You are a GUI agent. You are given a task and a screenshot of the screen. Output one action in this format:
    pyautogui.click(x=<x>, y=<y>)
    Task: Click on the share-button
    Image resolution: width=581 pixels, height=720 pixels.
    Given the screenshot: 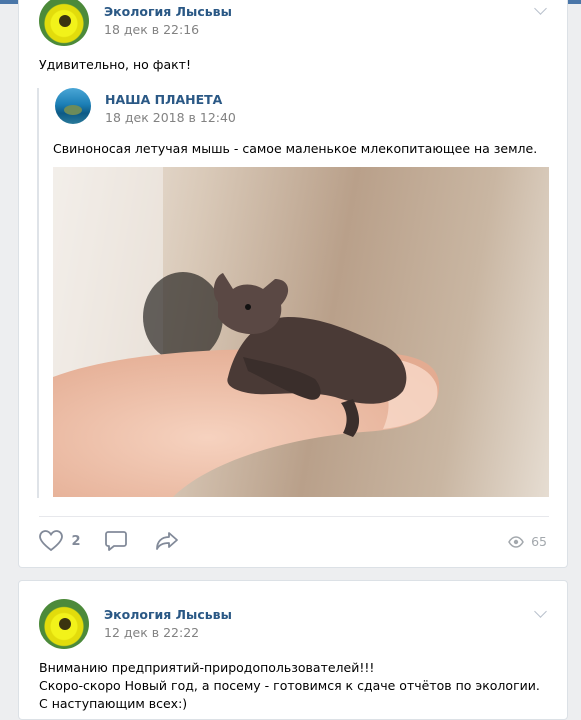 What is the action you would take?
    pyautogui.click(x=167, y=541)
    